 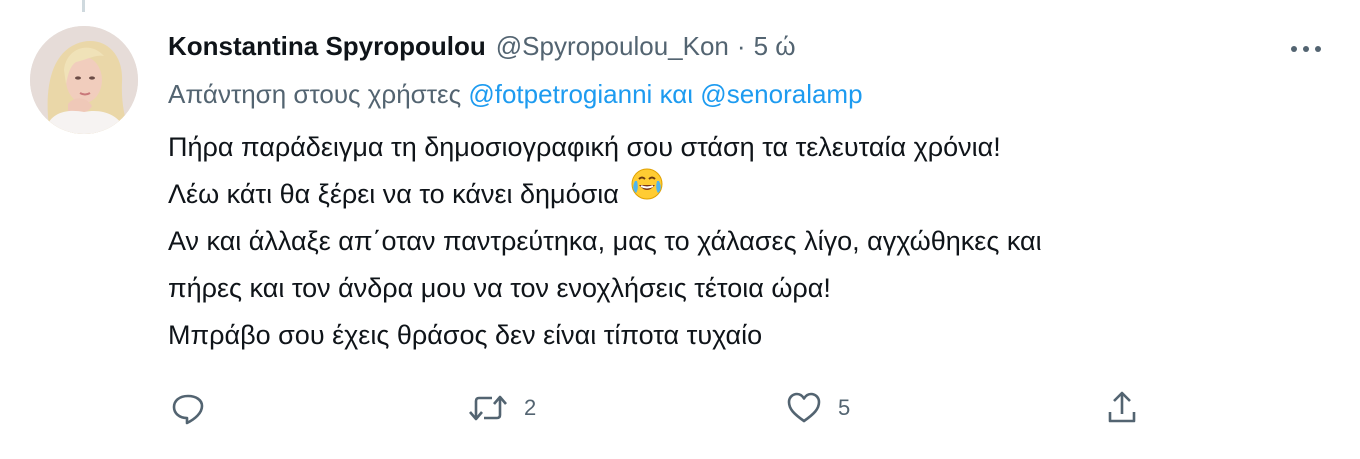 I want to click on replying-to-label: Απάντηση στους χρήστες, so click(x=315, y=94).